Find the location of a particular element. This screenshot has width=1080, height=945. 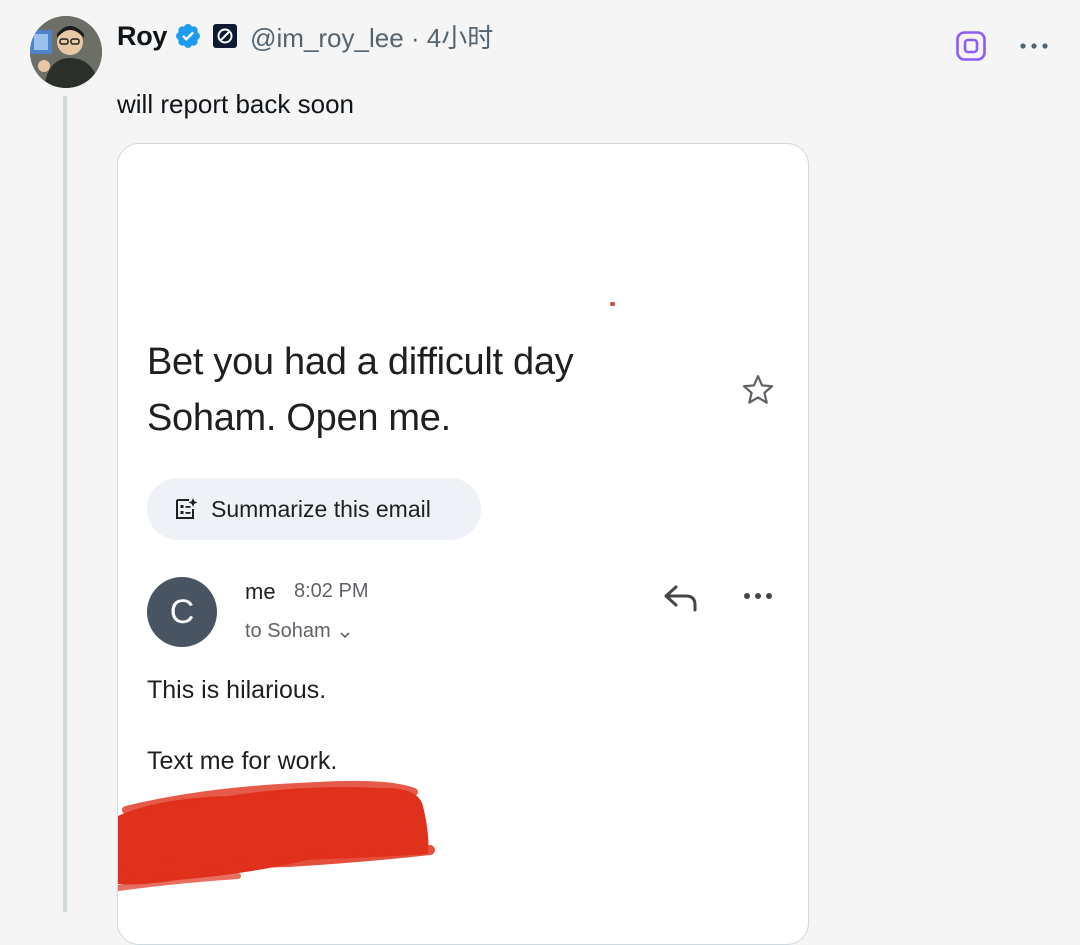

author-avatar is located at coordinates (66, 52).